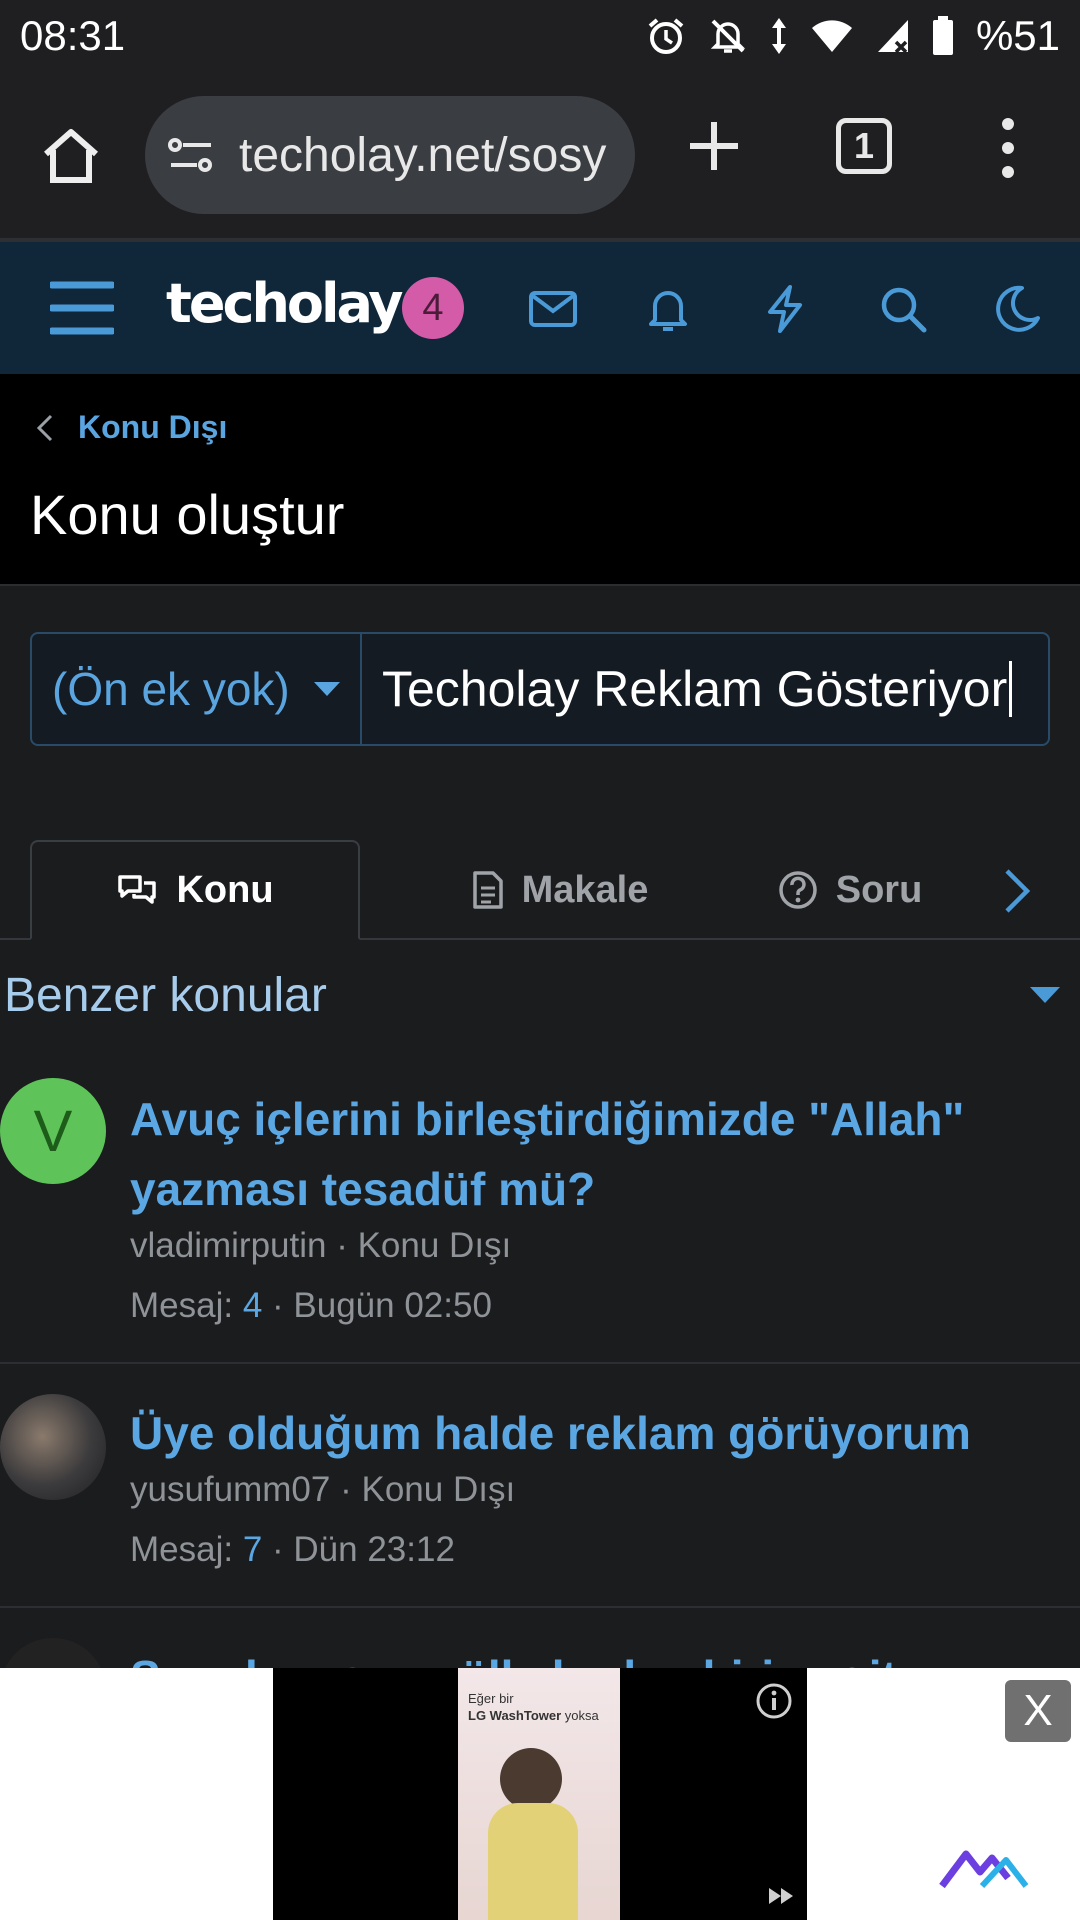 The width and height of the screenshot is (1080, 1920). Describe the element at coordinates (781, 1896) in the screenshot. I see `fast-forward-icon` at that location.